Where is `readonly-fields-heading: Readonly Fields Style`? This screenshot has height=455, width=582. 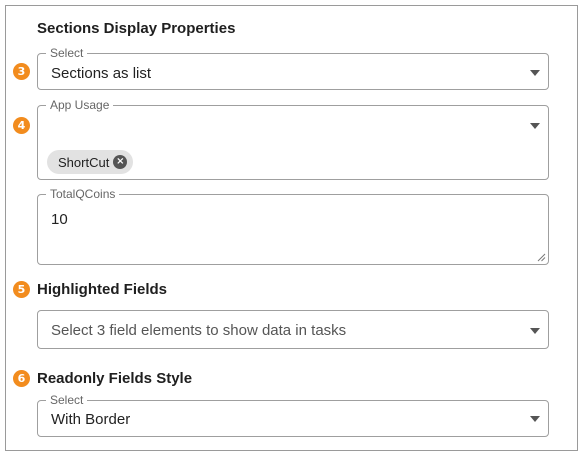
readonly-fields-heading: Readonly Fields Style is located at coordinates (115, 378).